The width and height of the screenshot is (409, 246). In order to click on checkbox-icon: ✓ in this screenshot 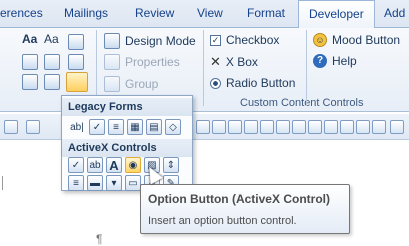, I will do `click(215, 40)`.